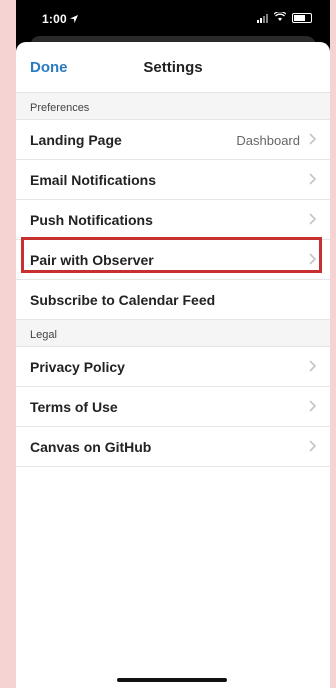  I want to click on status-time-text: 1:00, so click(54, 19).